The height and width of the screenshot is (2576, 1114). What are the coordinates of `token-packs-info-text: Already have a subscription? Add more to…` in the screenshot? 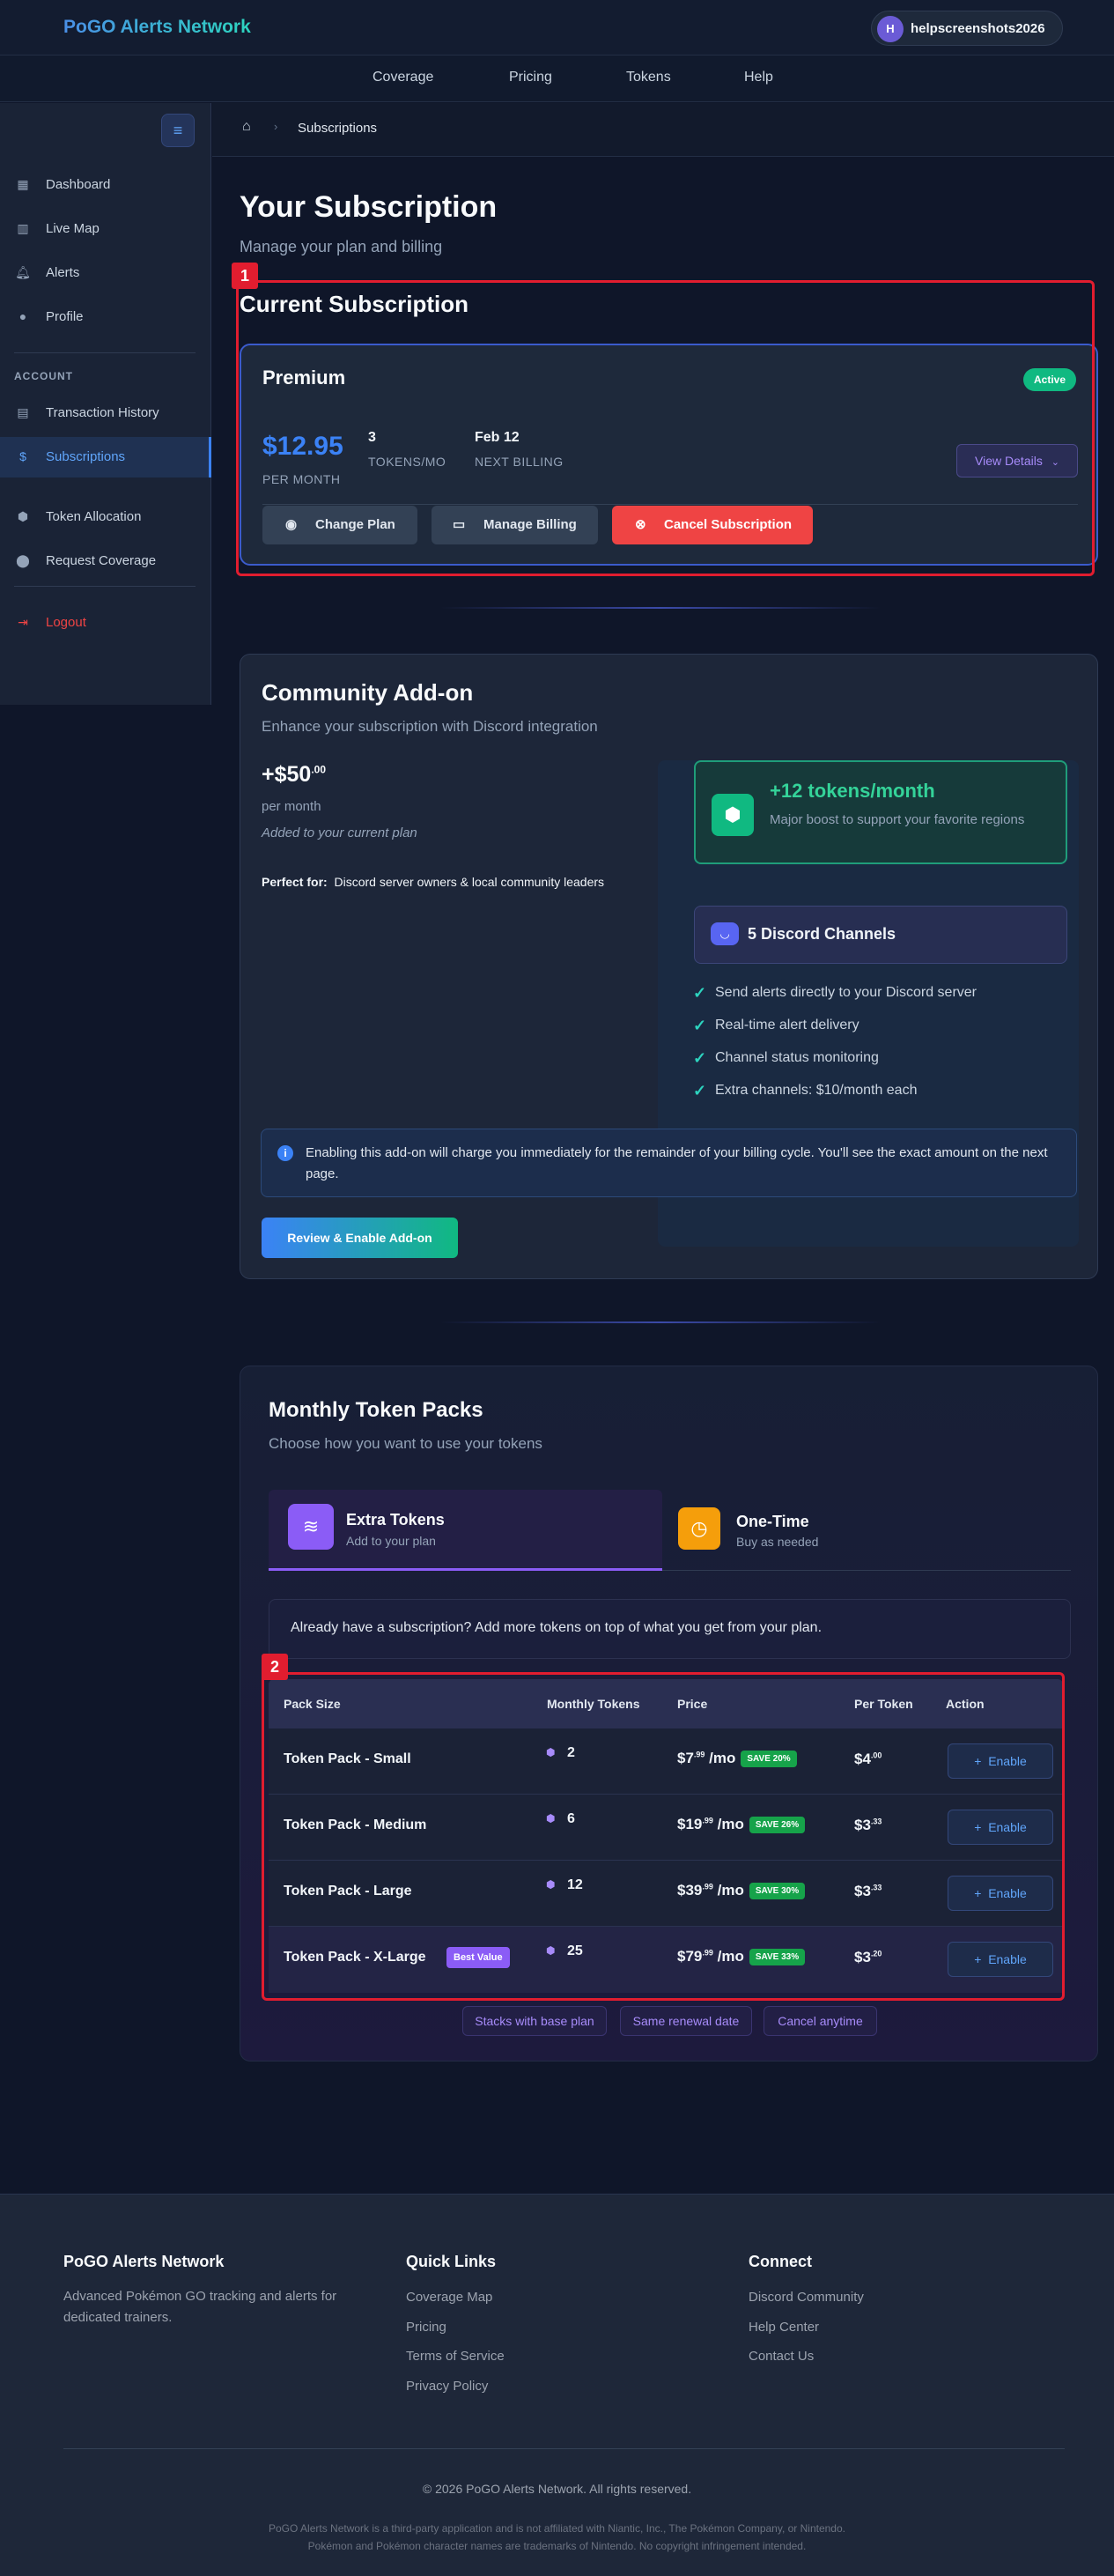 It's located at (557, 1628).